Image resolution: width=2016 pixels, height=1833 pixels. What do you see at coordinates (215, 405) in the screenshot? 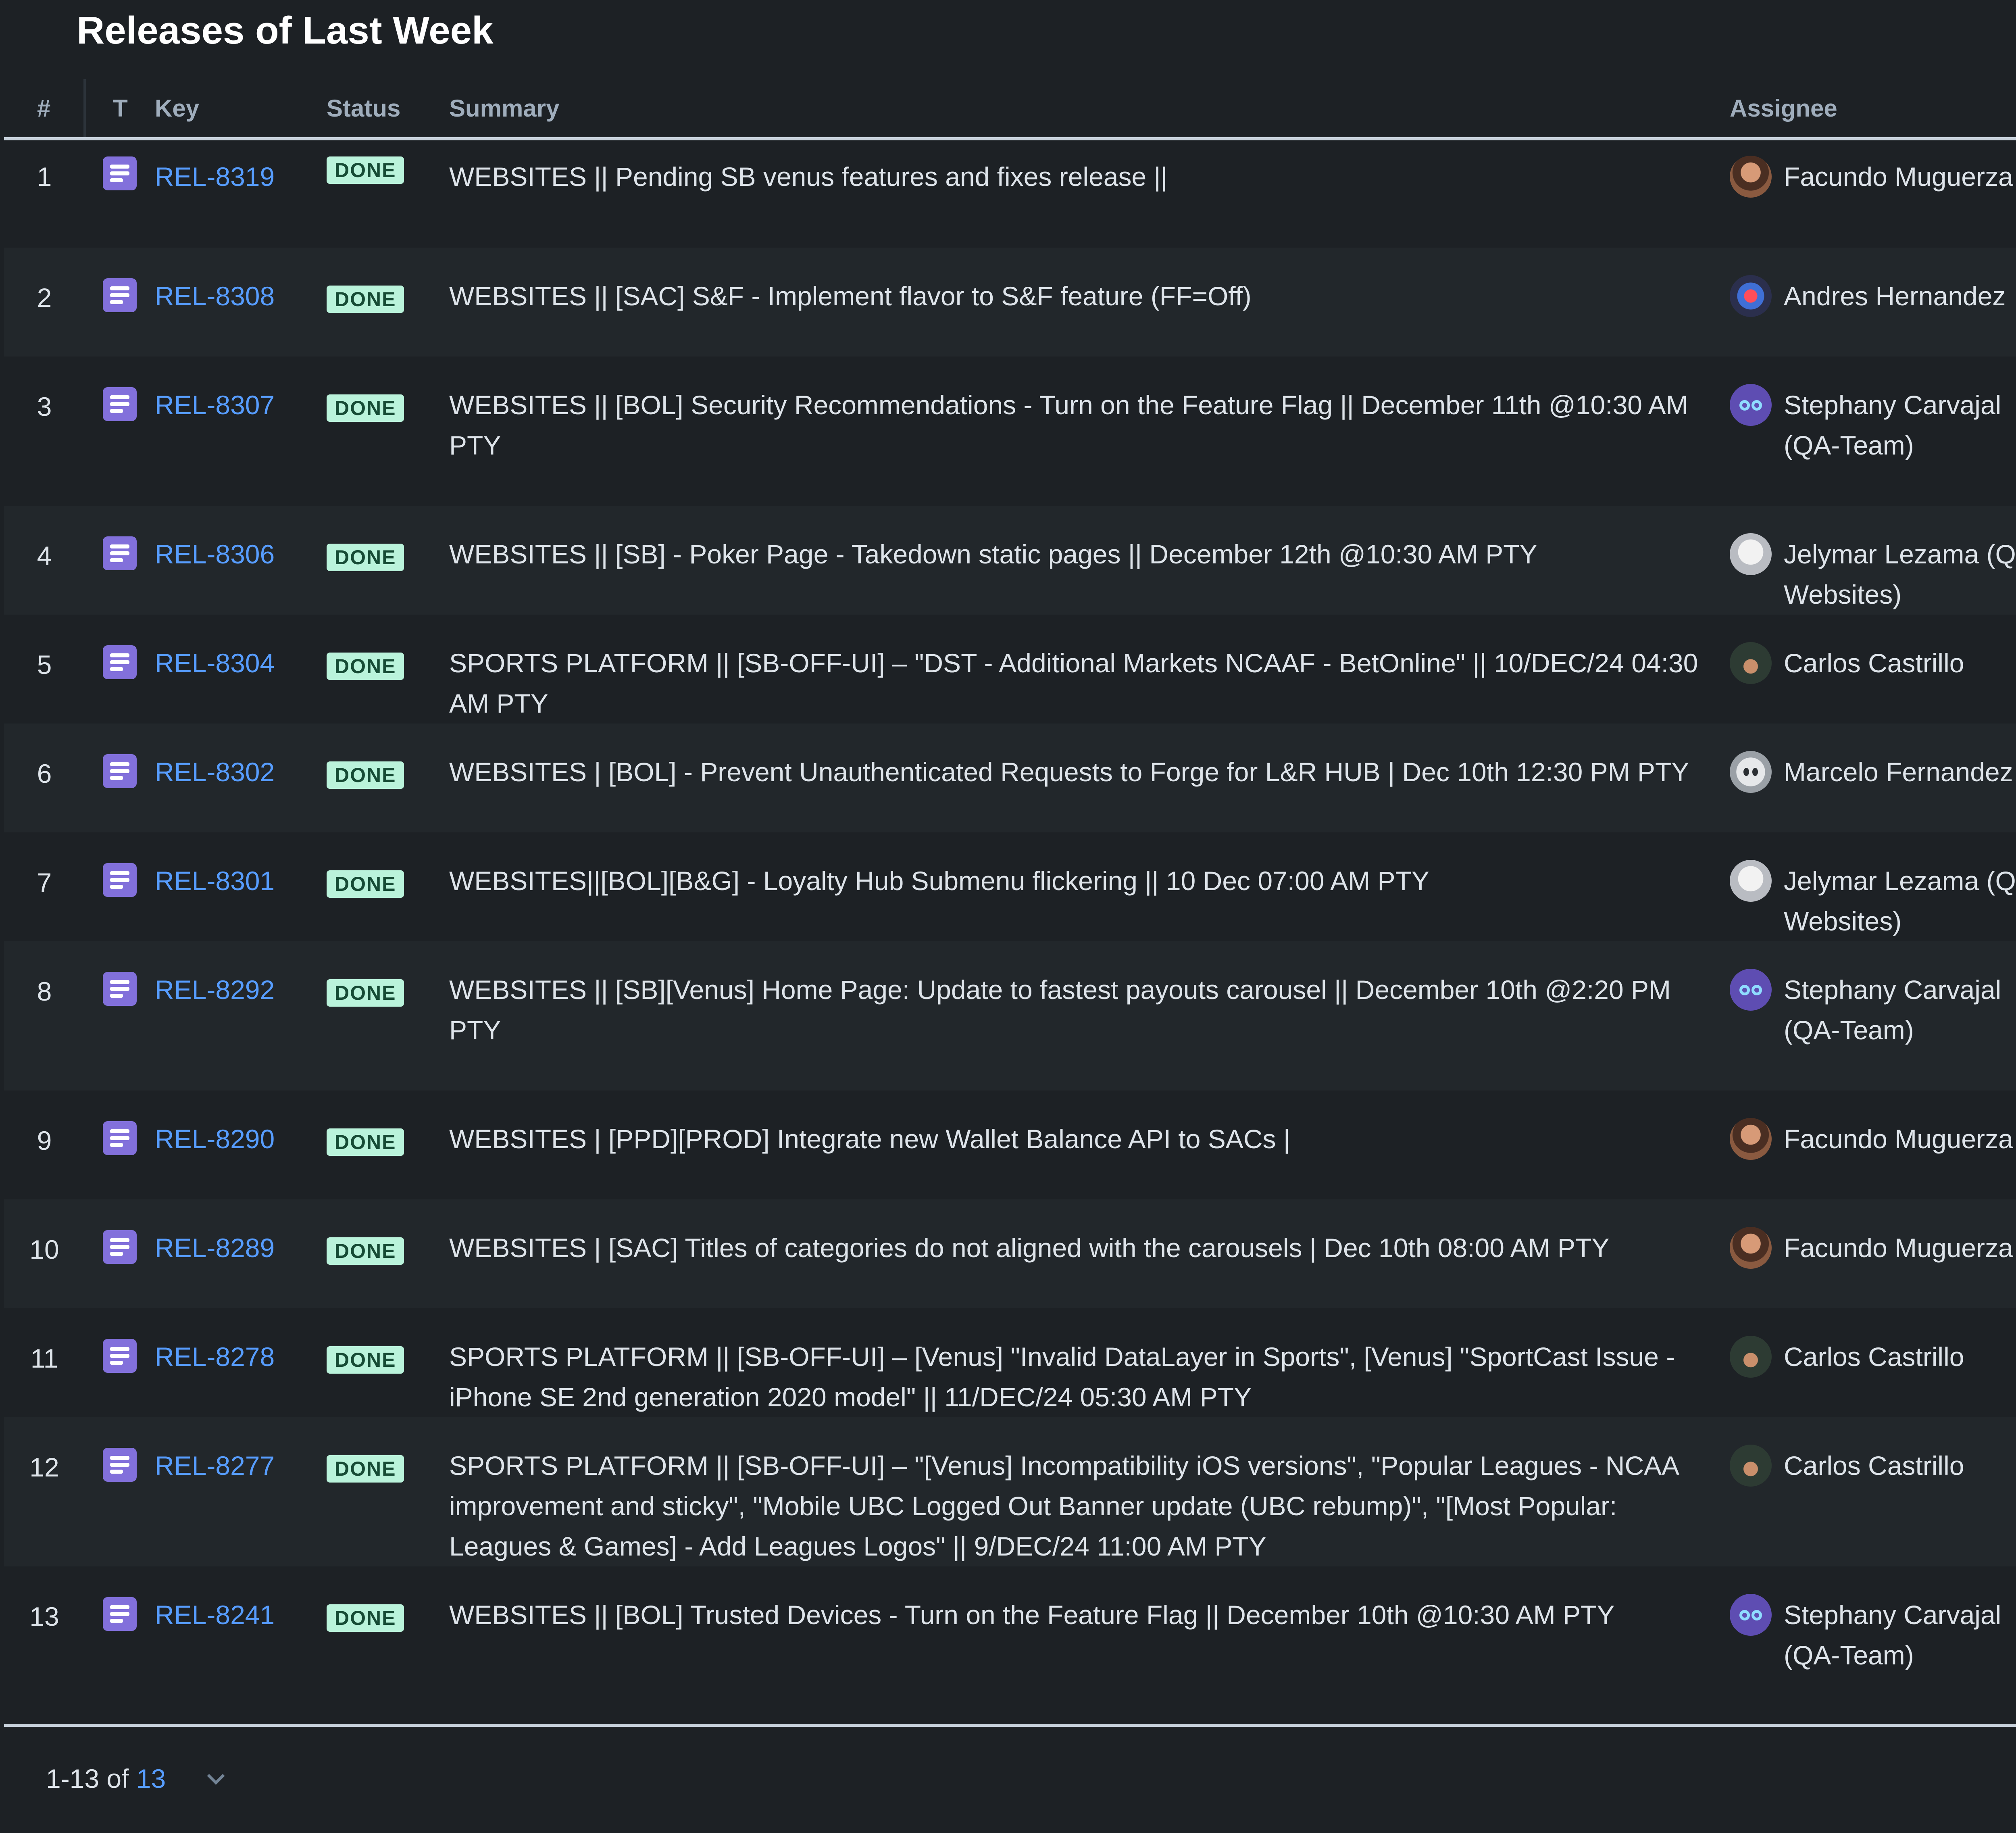
I see `issue-key-link: REL-8307` at bounding box center [215, 405].